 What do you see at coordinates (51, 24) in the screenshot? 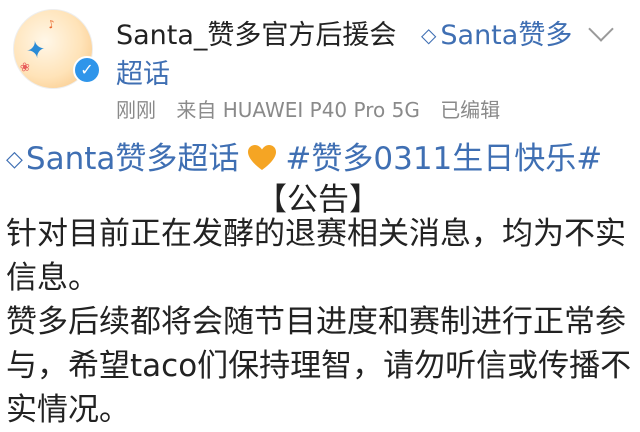
I see `avatar-deco: ♪` at bounding box center [51, 24].